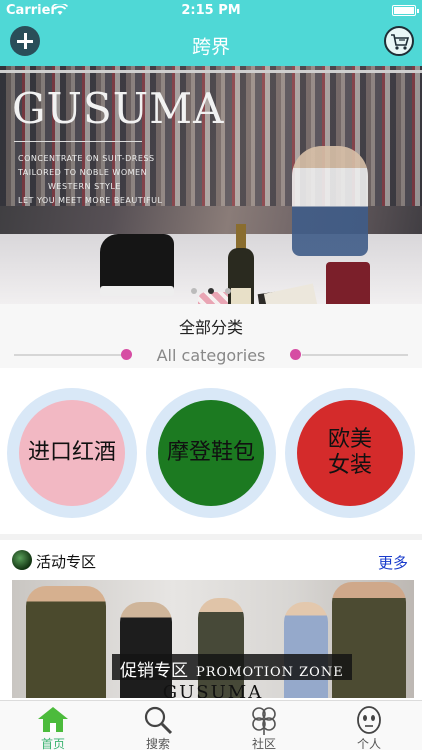 The height and width of the screenshot is (750, 422). I want to click on promo-title: 活动专区, so click(66, 562).